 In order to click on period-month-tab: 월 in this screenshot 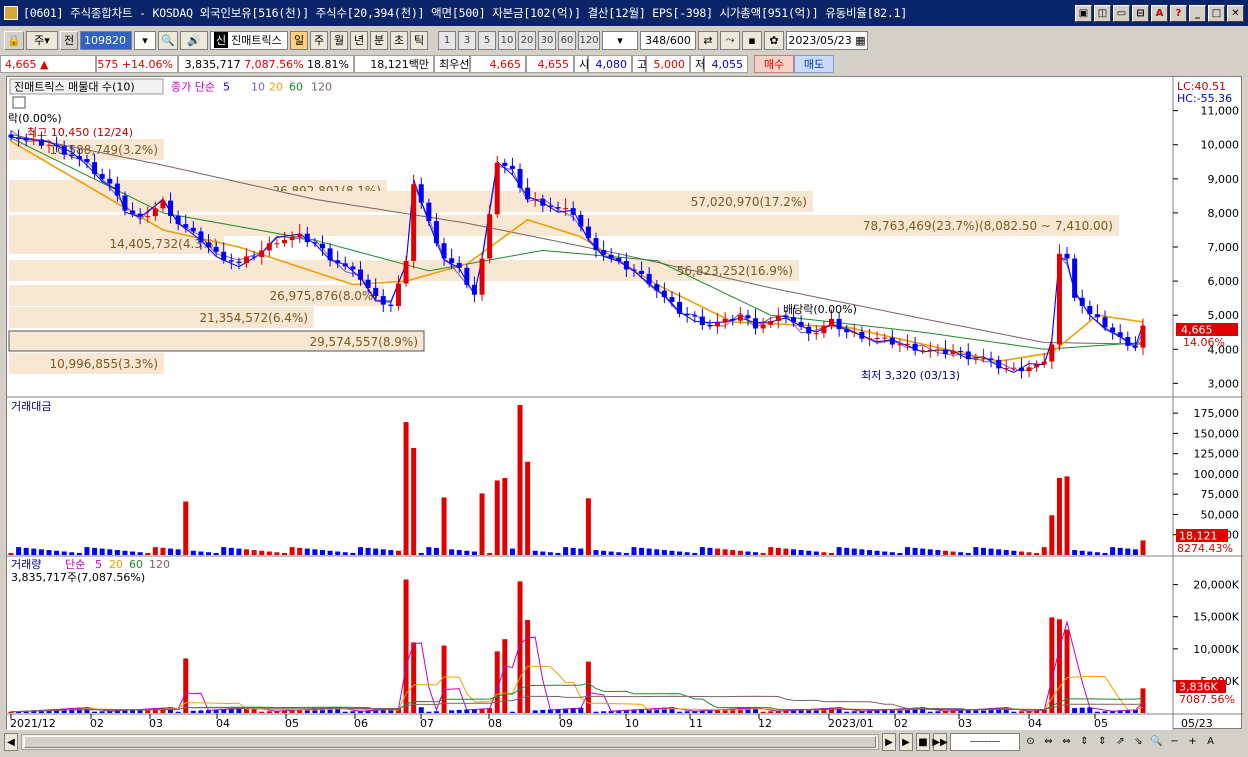, I will do `click(339, 40)`.